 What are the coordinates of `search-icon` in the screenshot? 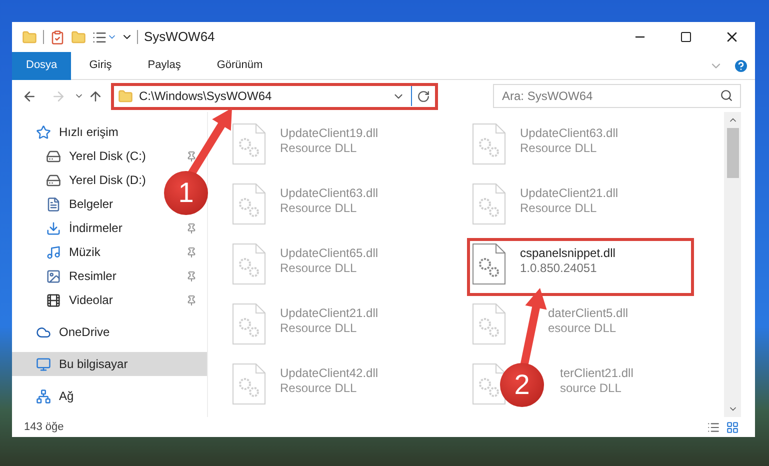 It's located at (726, 95).